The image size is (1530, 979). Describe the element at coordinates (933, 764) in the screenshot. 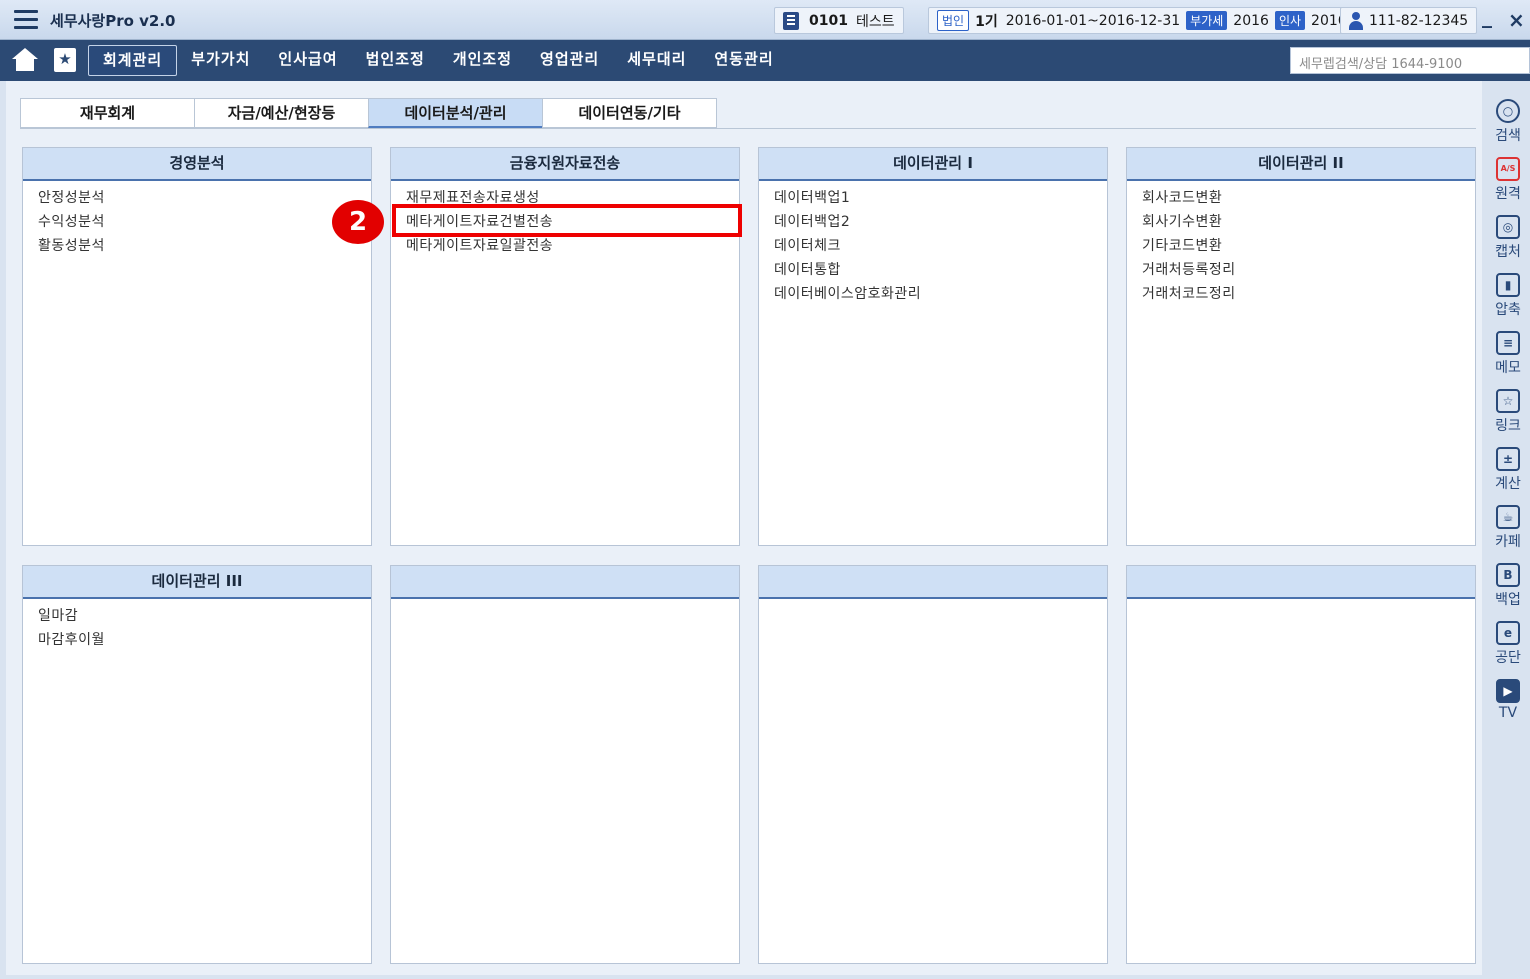

I see `menu-panel` at that location.